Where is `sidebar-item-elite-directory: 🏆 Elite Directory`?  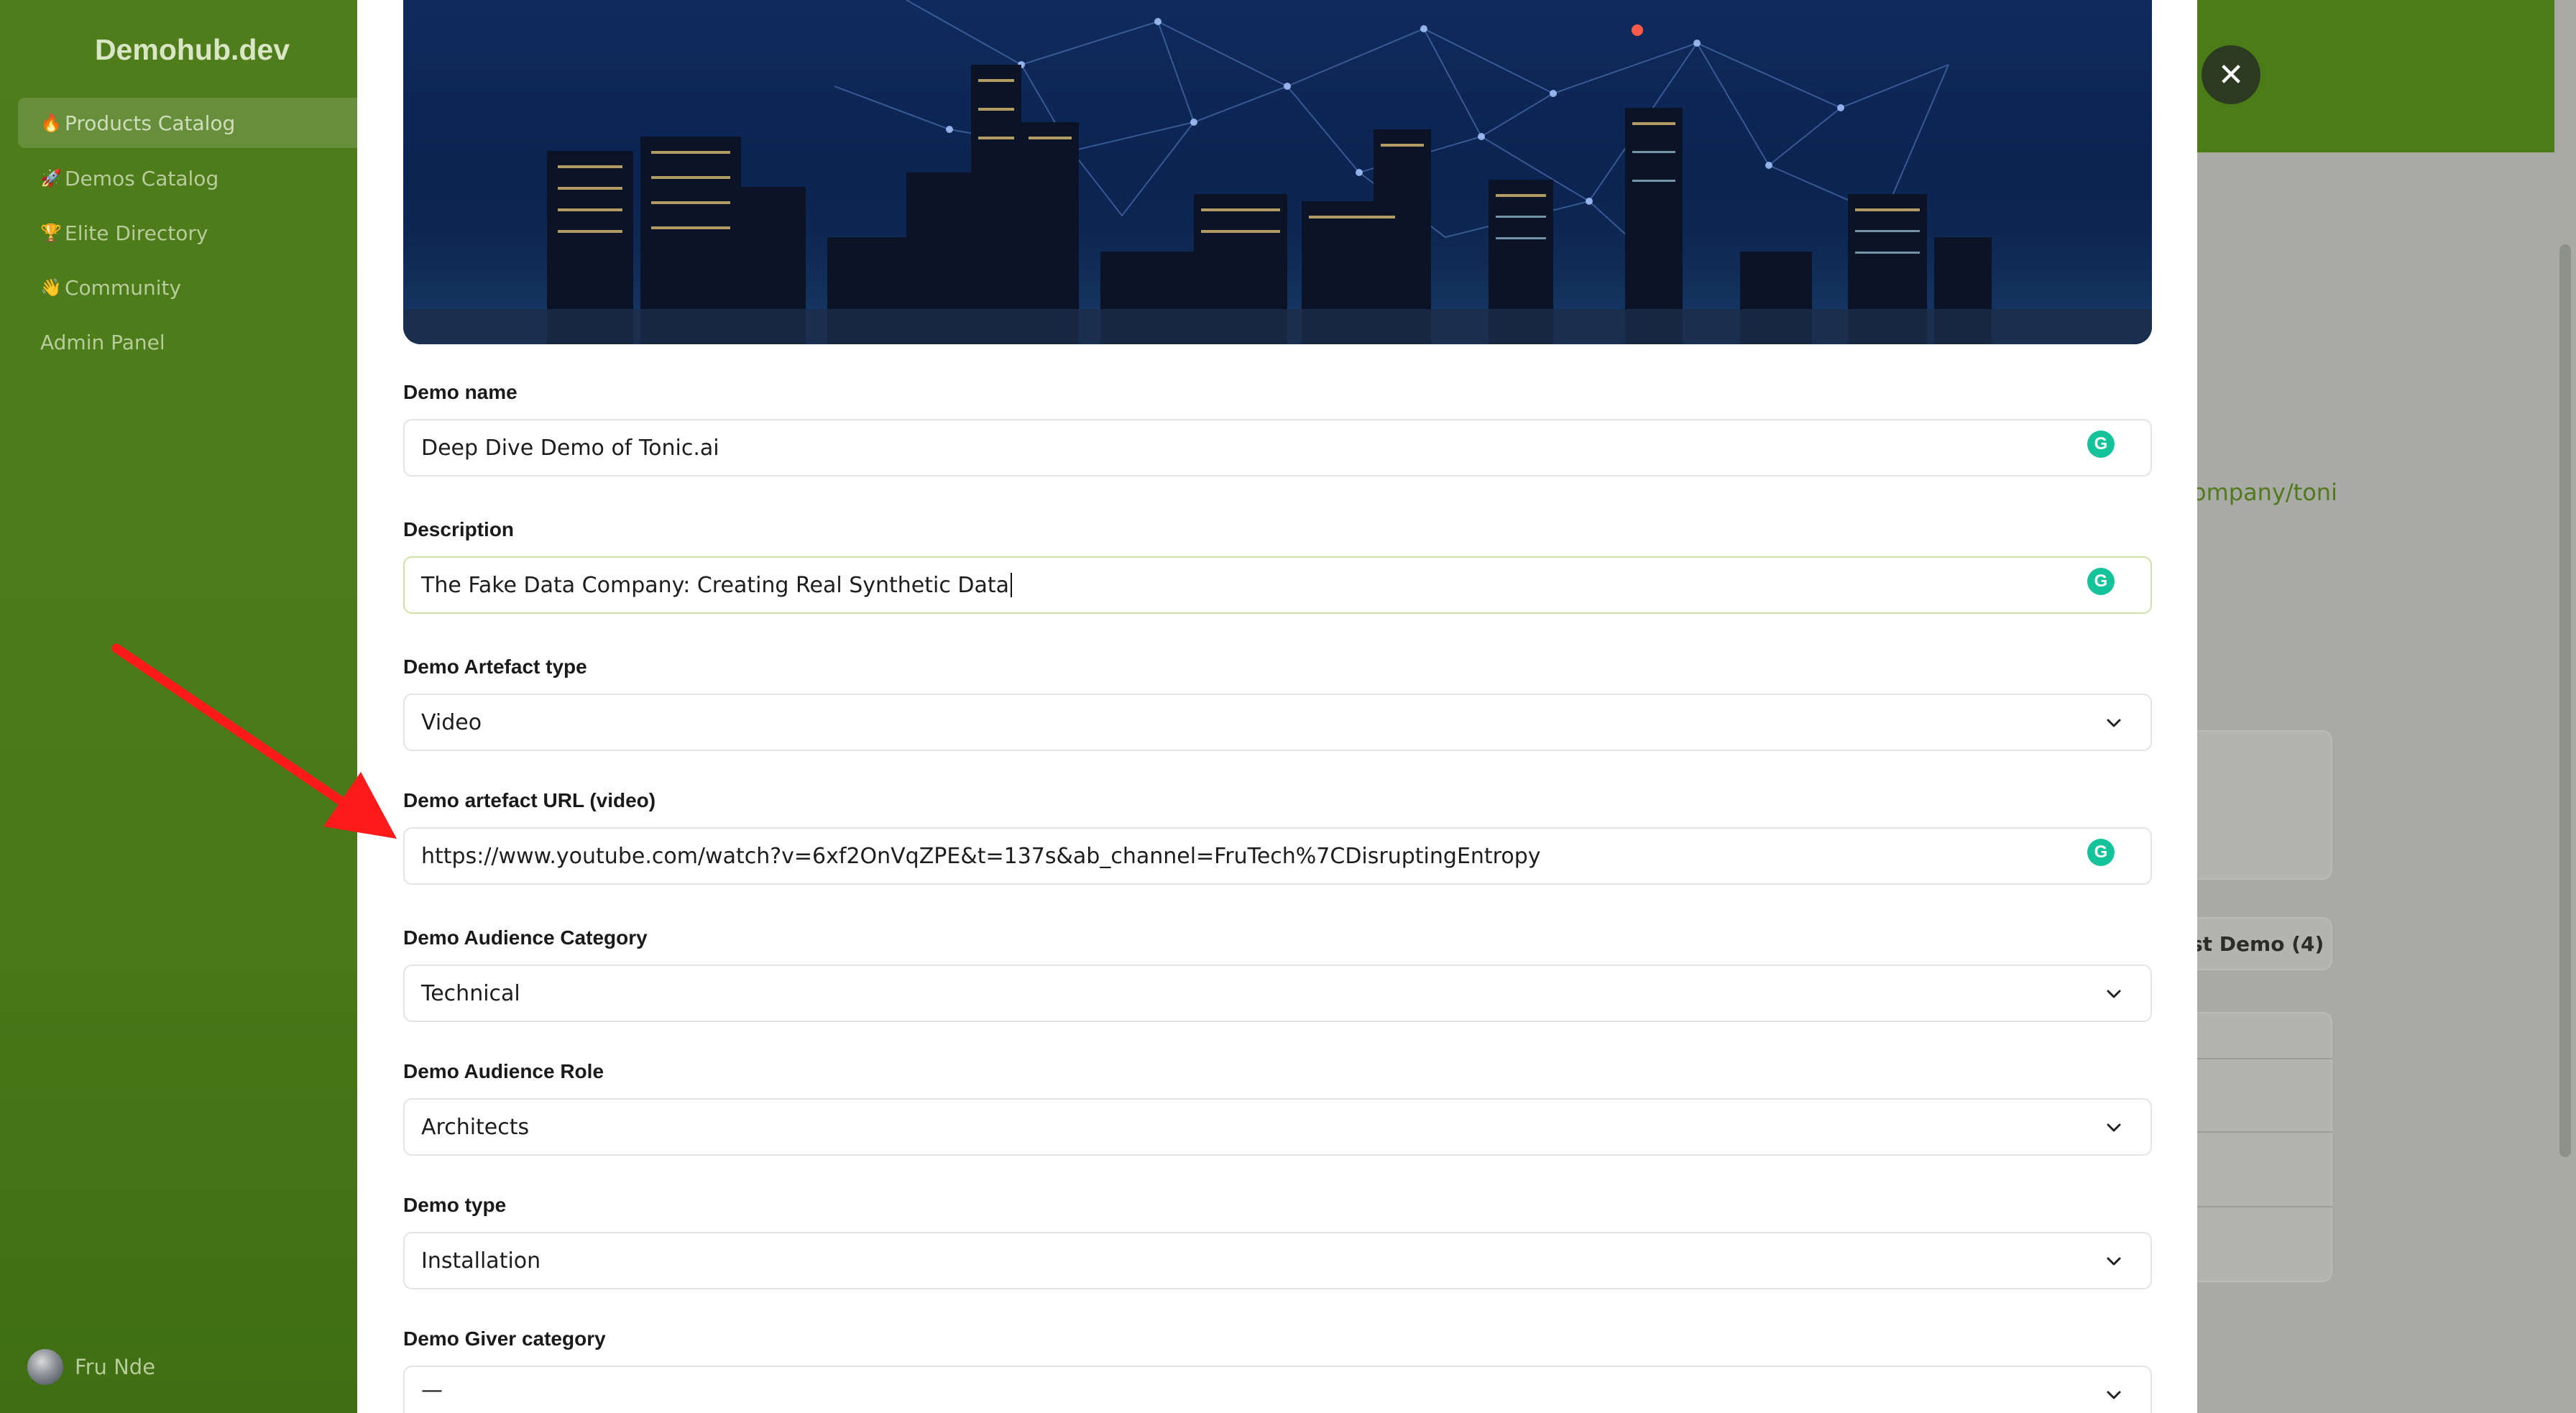
sidebar-item-elite-directory: 🏆 Elite Directory is located at coordinates (187, 233).